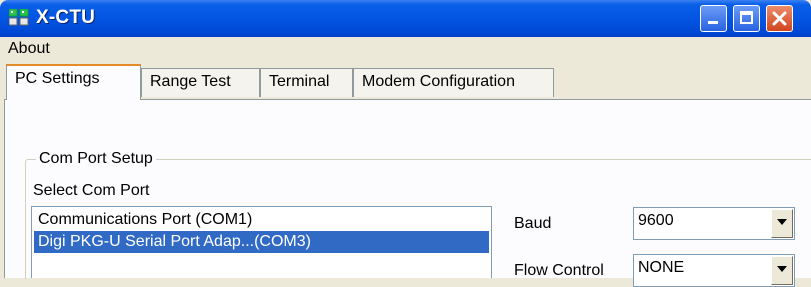 The image size is (811, 287). Describe the element at coordinates (145, 219) in the screenshot. I see `port-label: Communications Port (COM1)` at that location.